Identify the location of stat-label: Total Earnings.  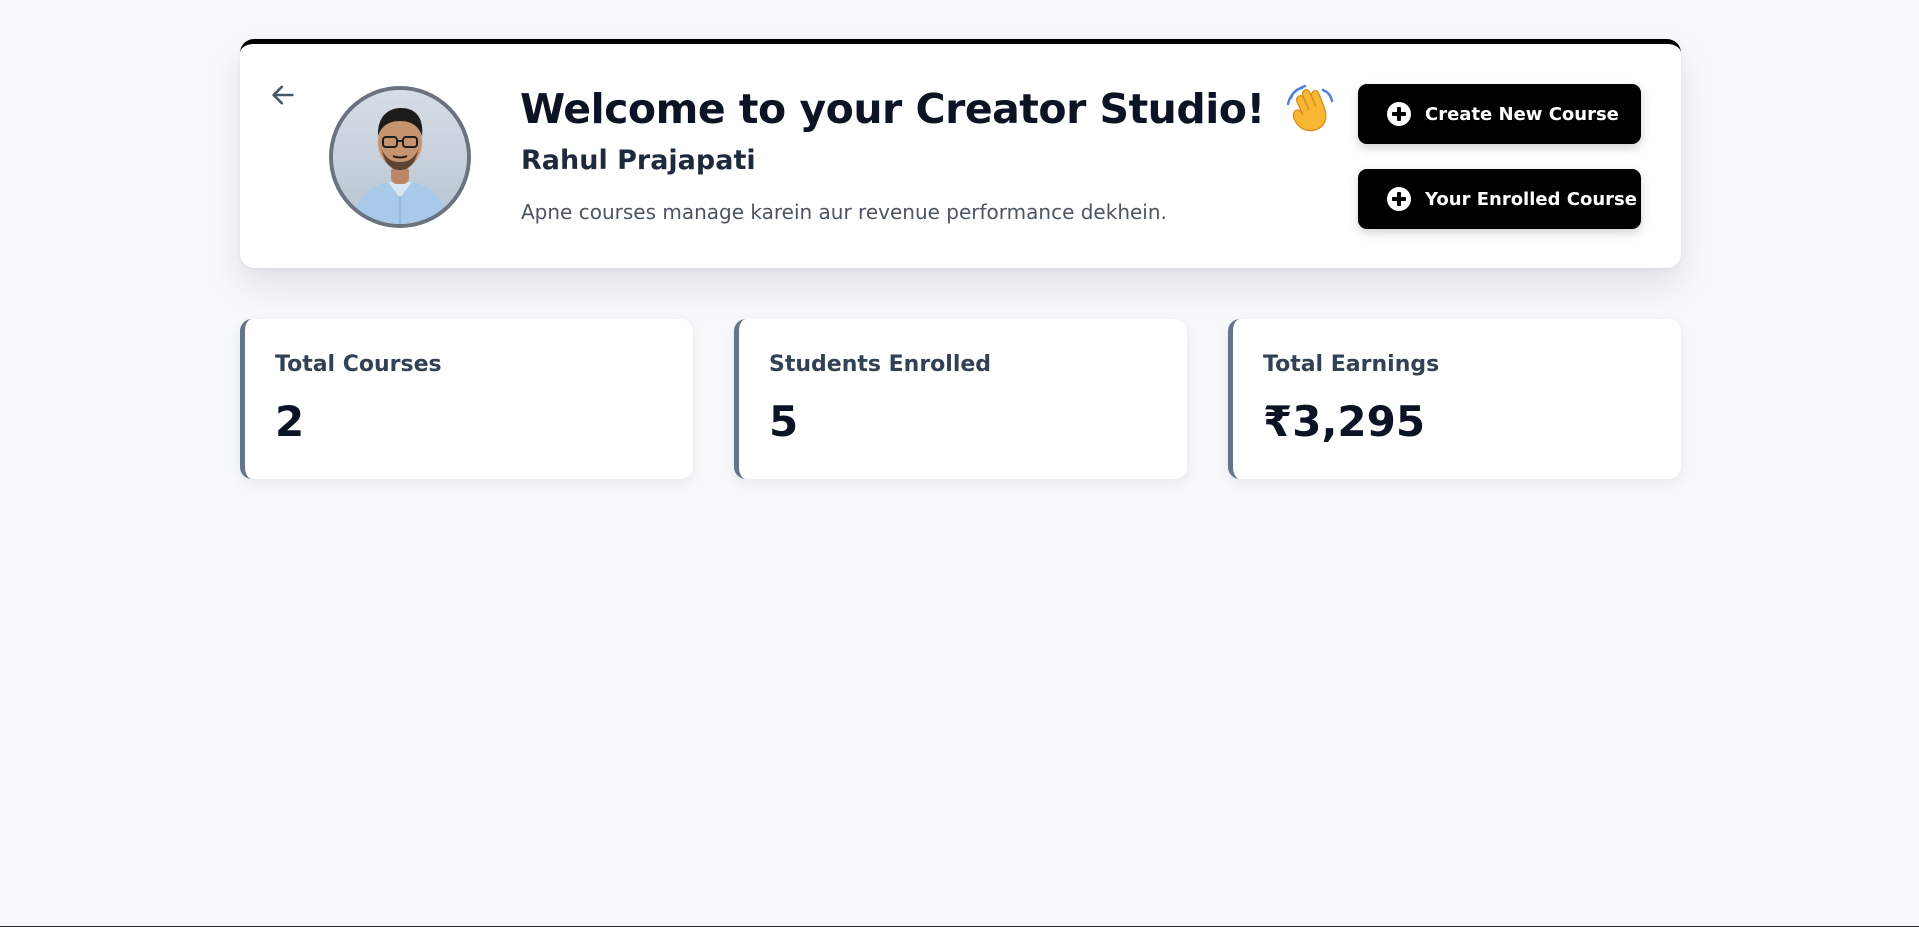
(1351, 364).